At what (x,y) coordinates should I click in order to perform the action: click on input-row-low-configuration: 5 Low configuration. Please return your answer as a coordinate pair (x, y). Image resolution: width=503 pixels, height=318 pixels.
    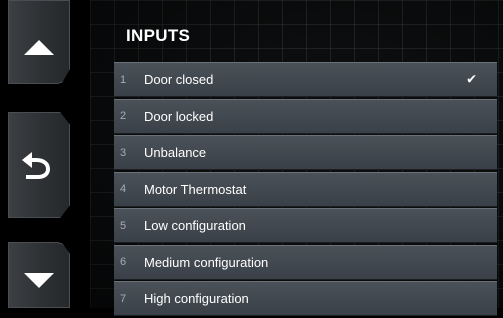
    Looking at the image, I should click on (305, 225).